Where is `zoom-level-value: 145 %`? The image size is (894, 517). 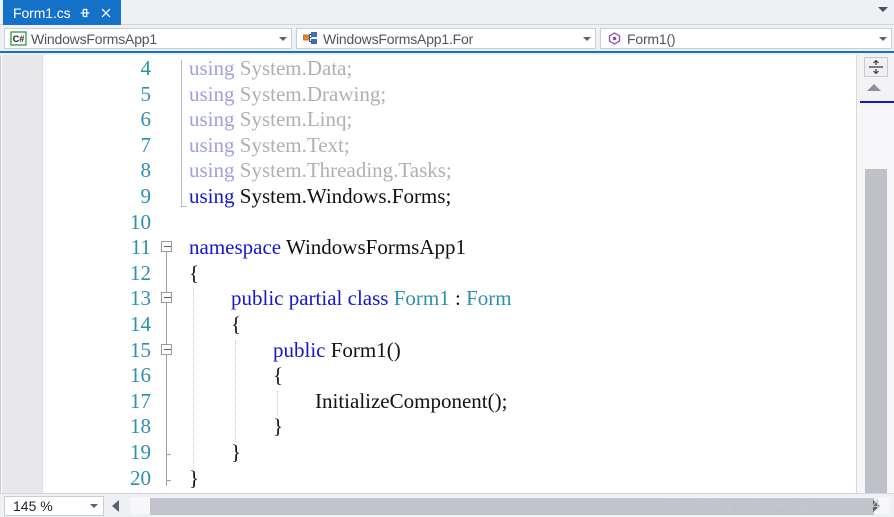 zoom-level-value: 145 % is located at coordinates (33, 506).